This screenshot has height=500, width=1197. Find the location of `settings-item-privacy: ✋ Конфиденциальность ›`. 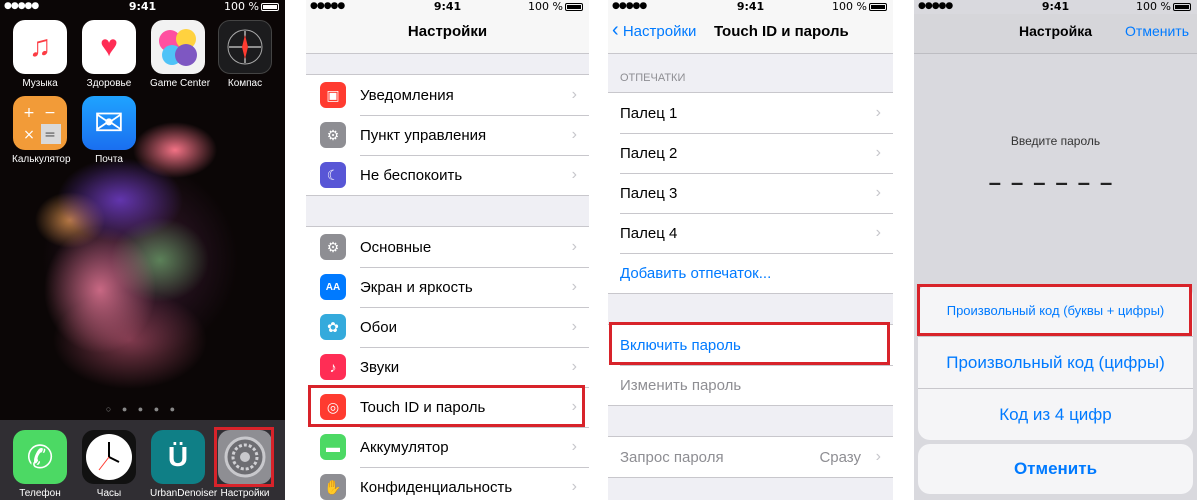

settings-item-privacy: ✋ Конфиденциальность › is located at coordinates (447, 483).